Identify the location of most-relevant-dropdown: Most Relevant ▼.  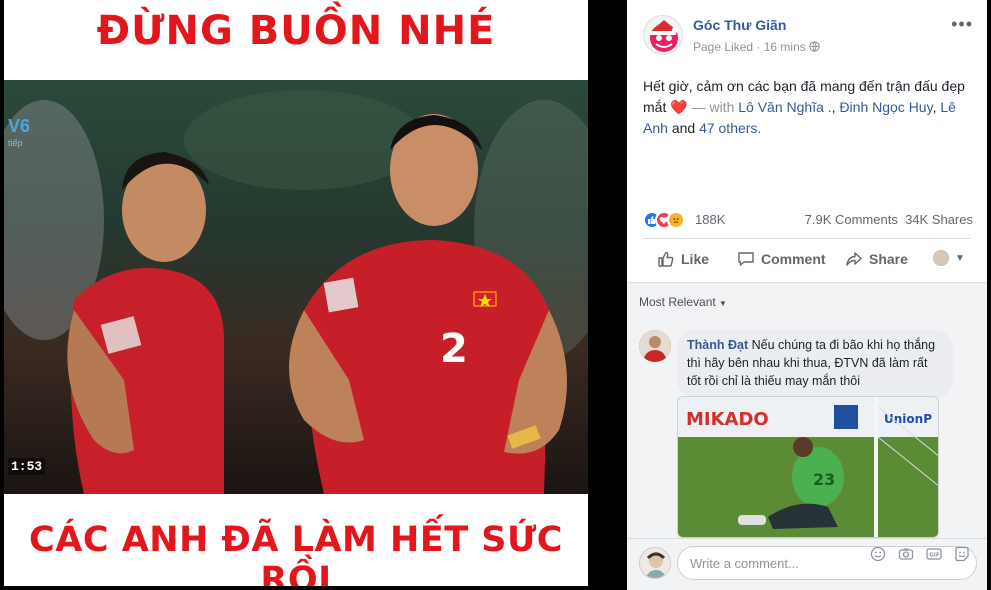
(683, 302).